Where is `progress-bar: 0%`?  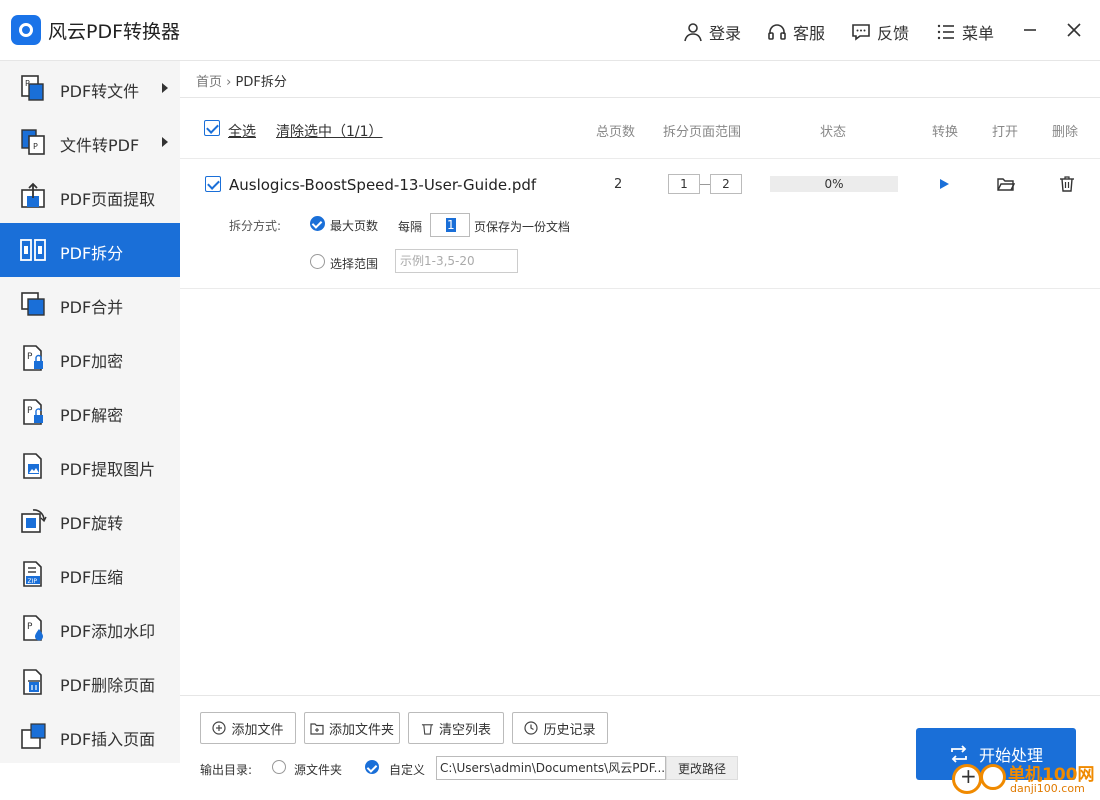
progress-bar: 0% is located at coordinates (834, 184).